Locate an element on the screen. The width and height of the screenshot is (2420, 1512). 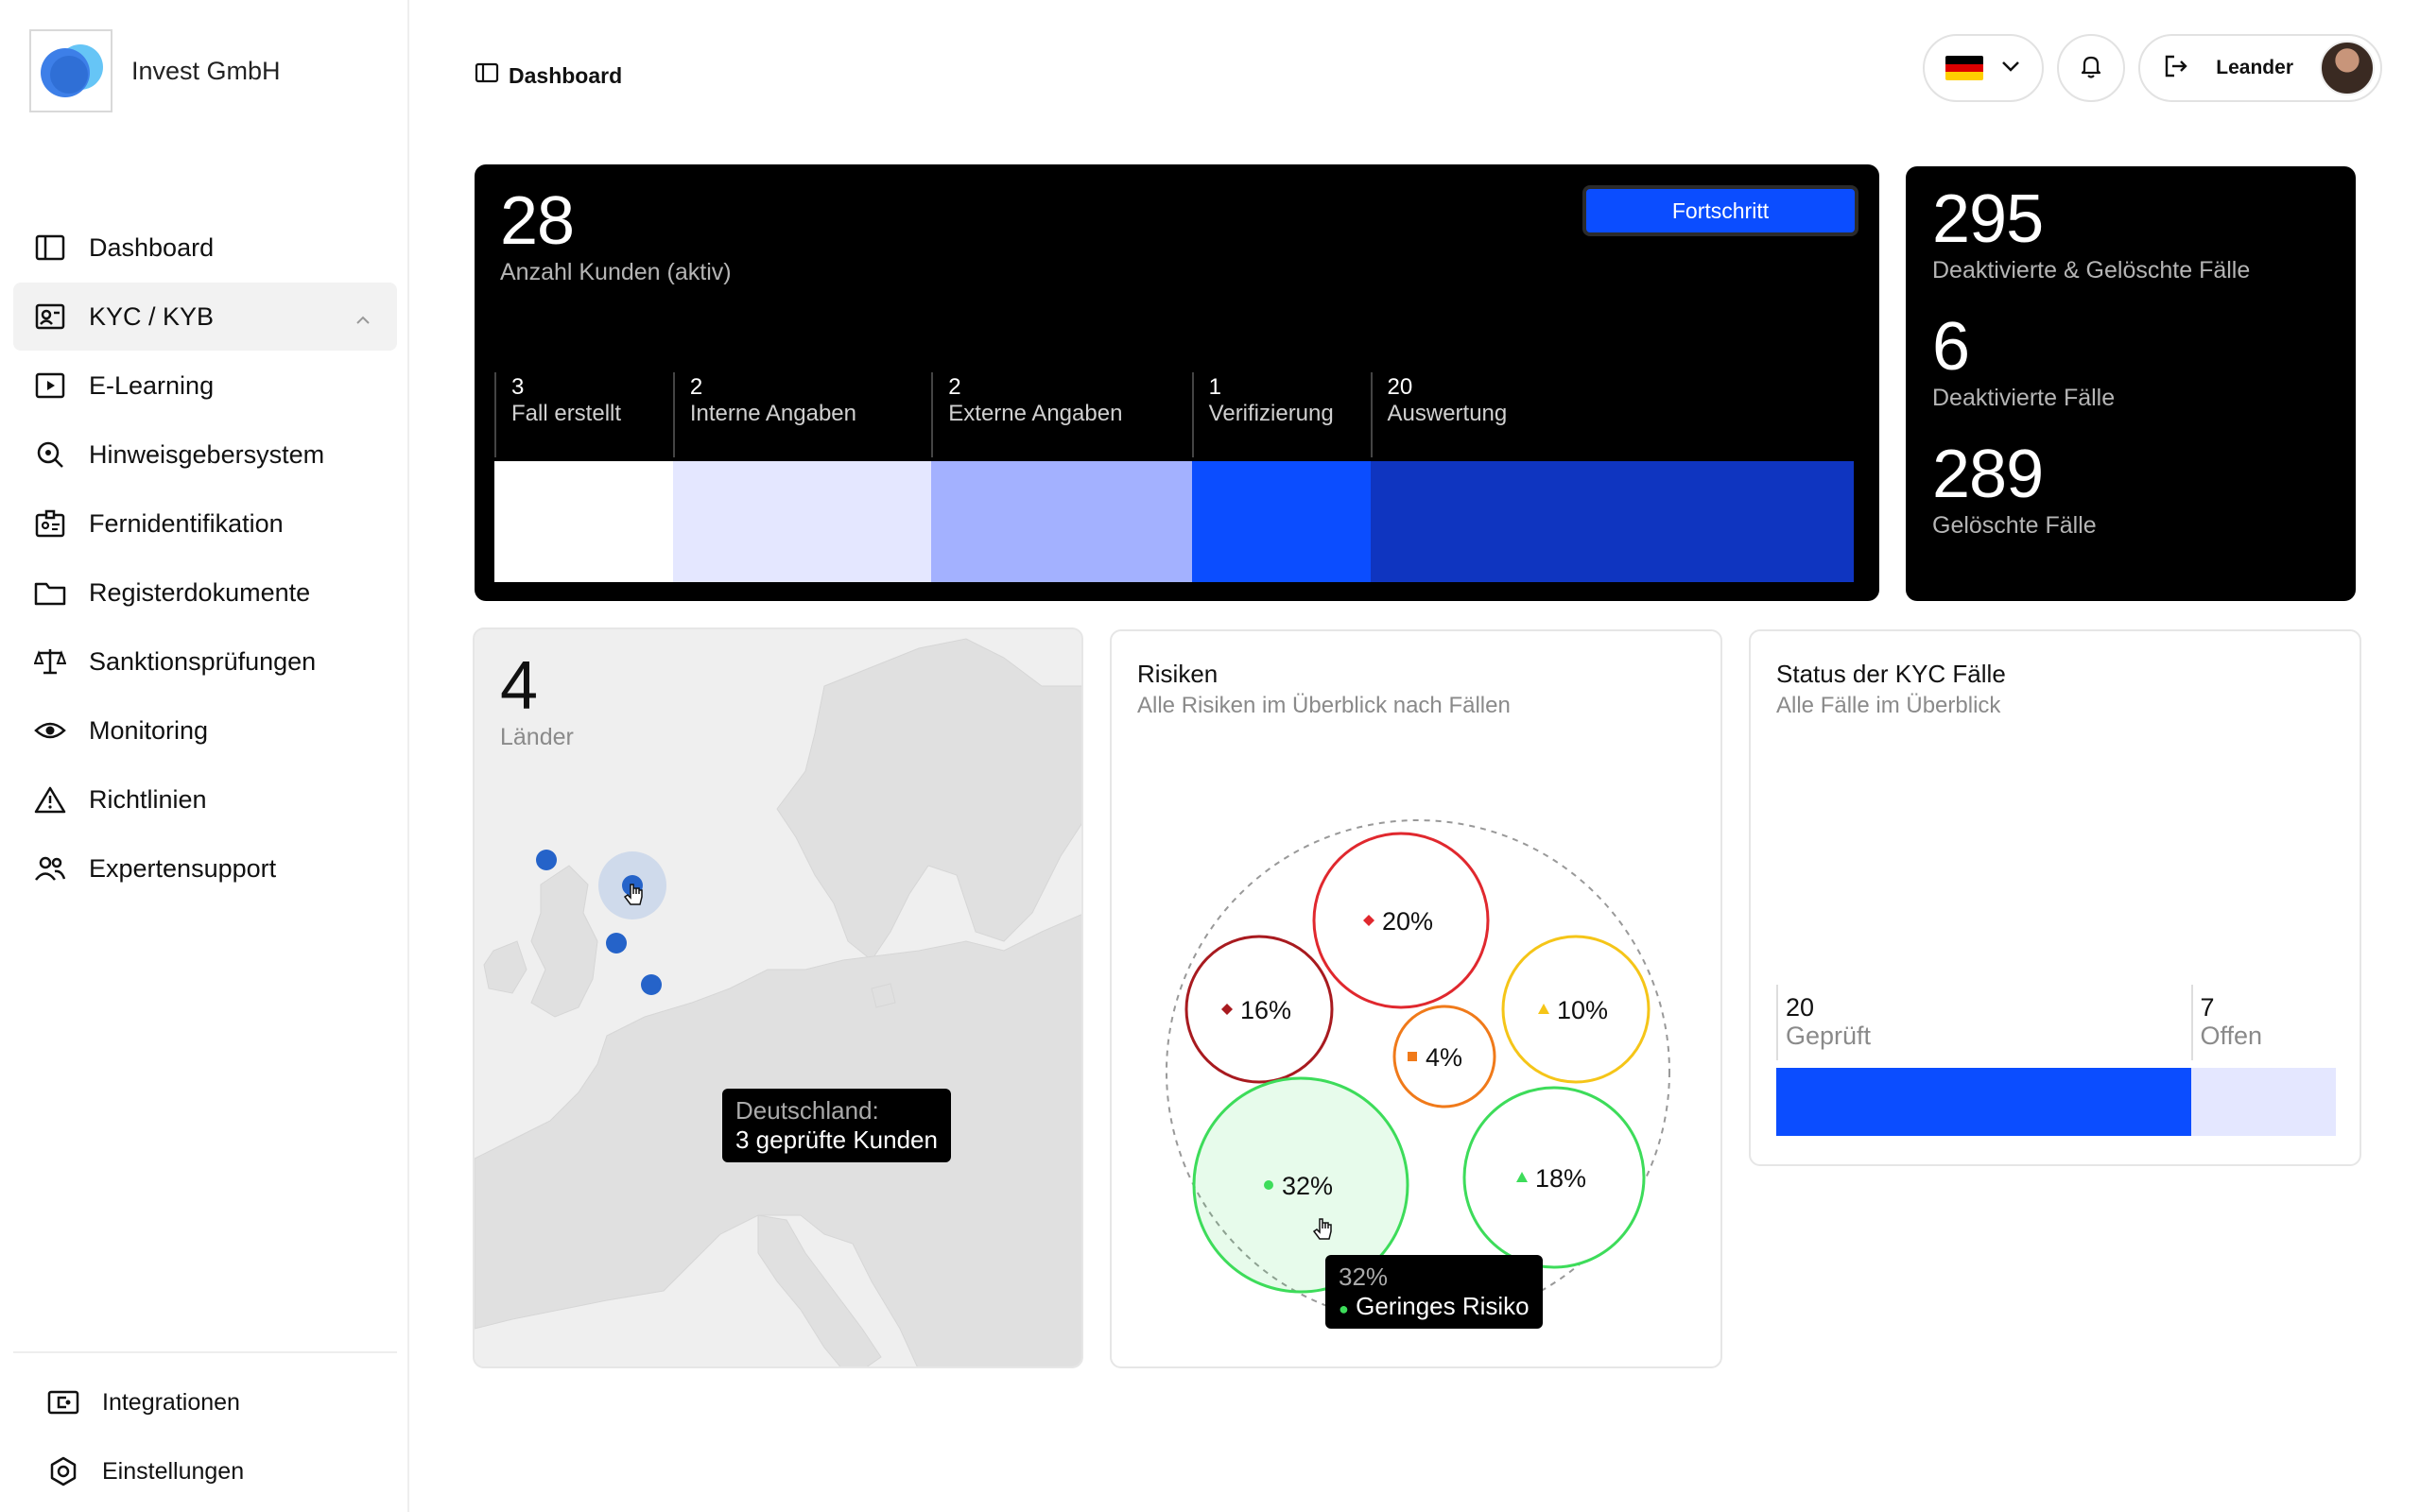
stage-name: Interne Angaben is located at coordinates (772, 413).